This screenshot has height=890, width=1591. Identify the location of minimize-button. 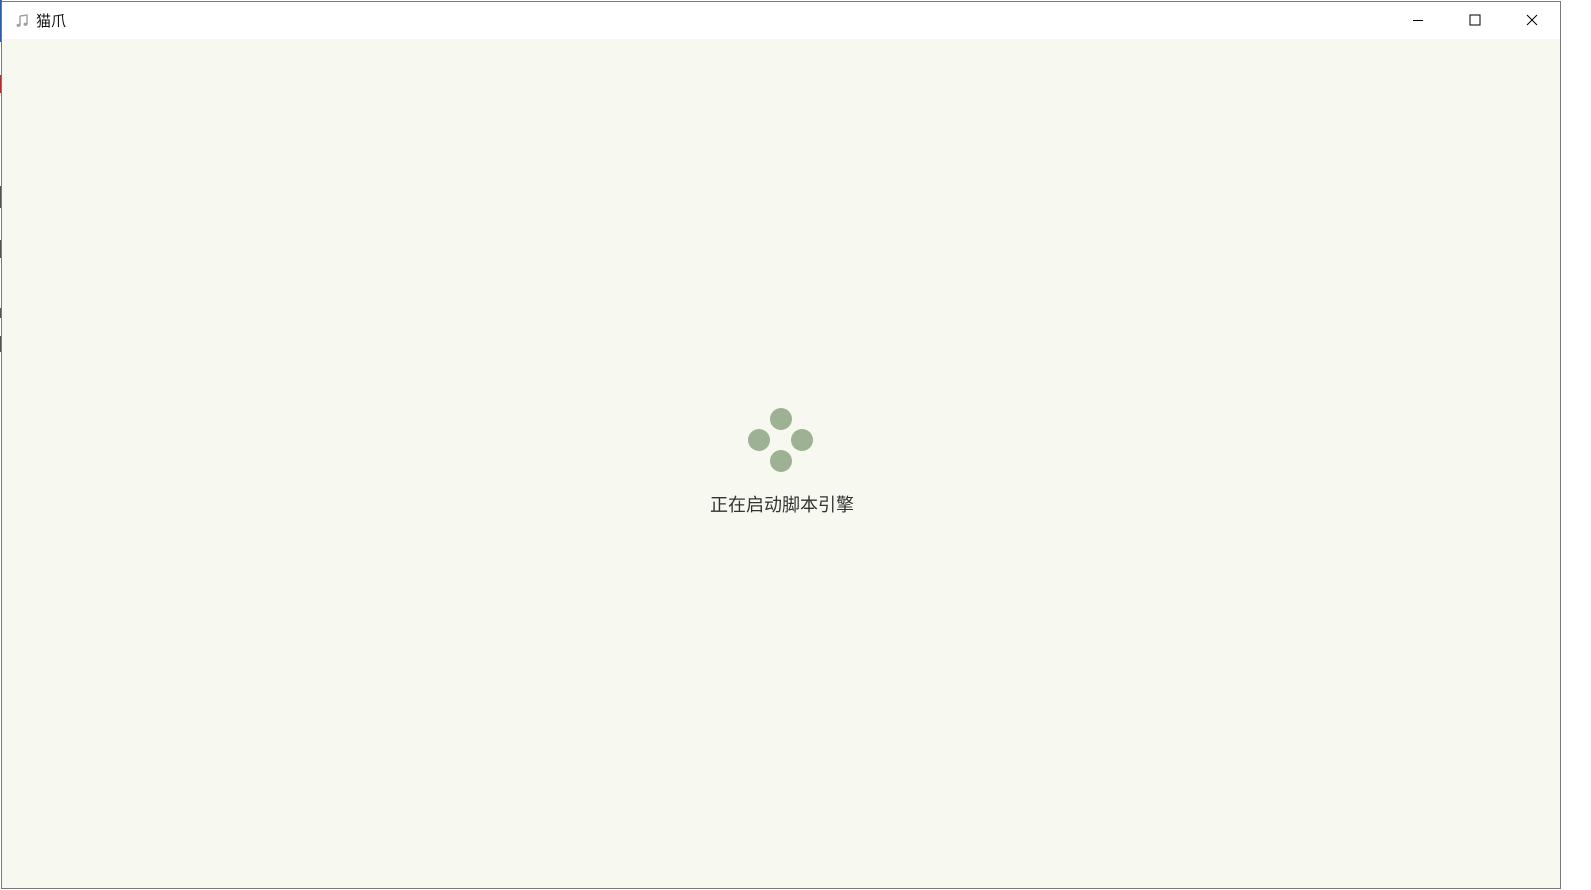
(1417, 20).